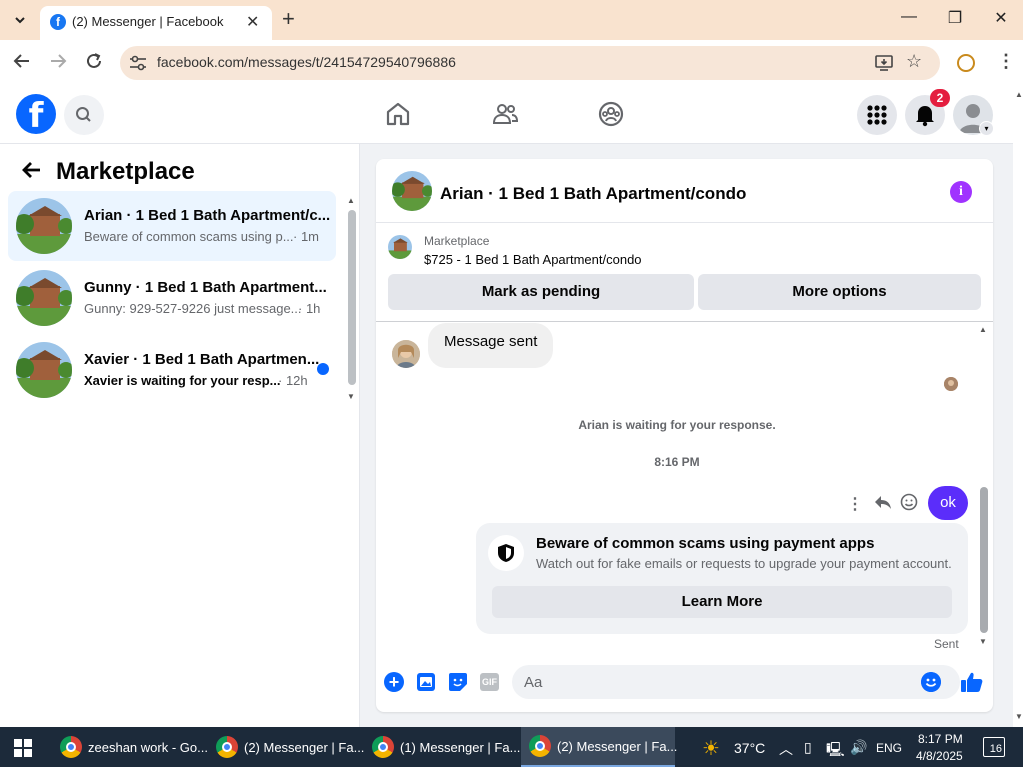 The height and width of the screenshot is (767, 1023). Describe the element at coordinates (489, 682) in the screenshot. I see `gif-icon: GIF` at that location.